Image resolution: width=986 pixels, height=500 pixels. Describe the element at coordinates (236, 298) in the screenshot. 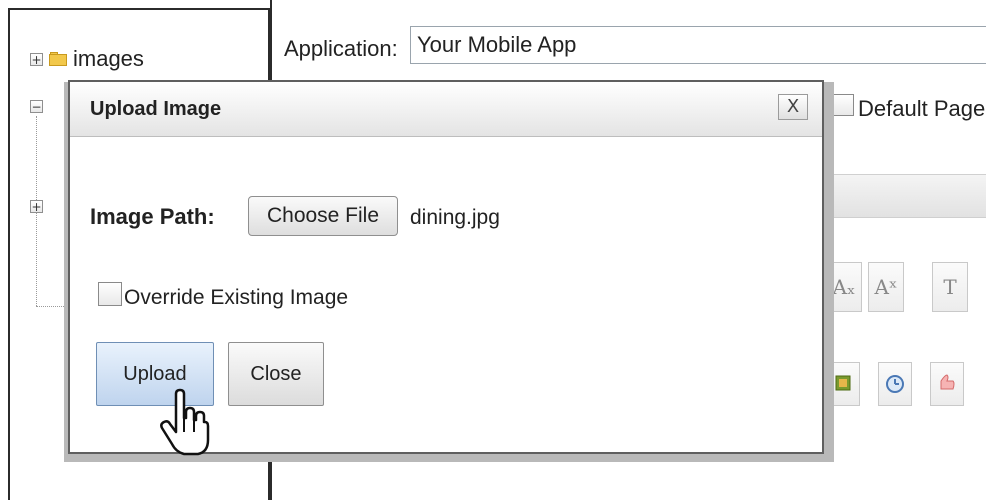

I see `override-existing-label: Override Existing Image` at that location.